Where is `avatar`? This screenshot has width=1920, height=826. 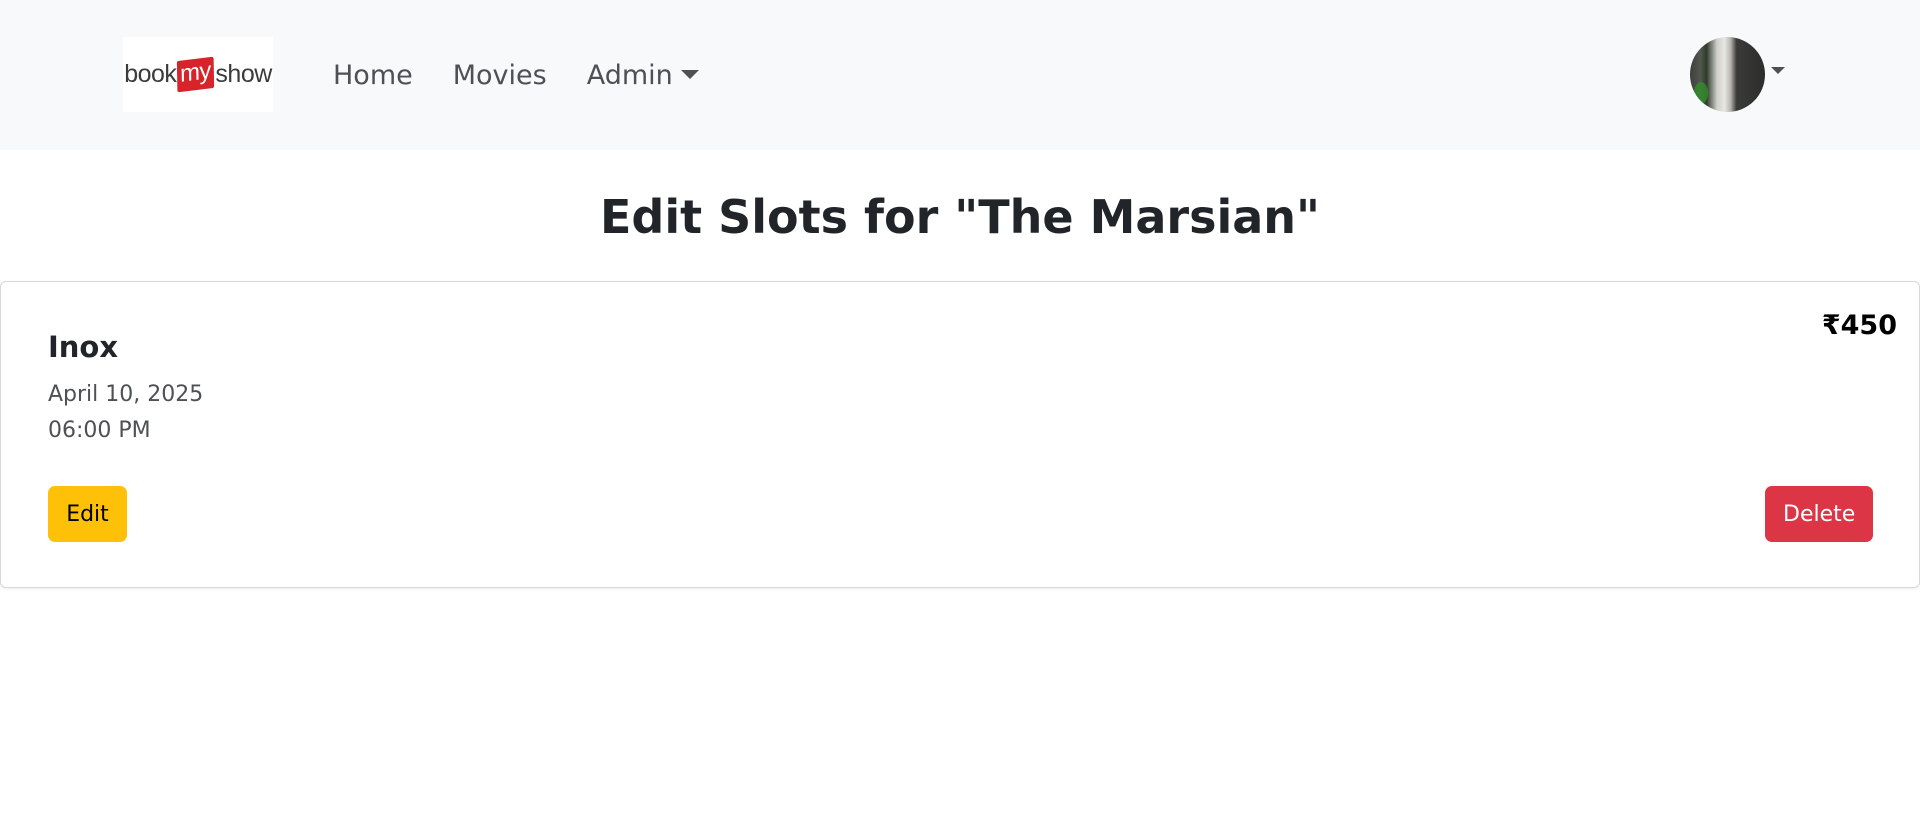
avatar is located at coordinates (1727, 74).